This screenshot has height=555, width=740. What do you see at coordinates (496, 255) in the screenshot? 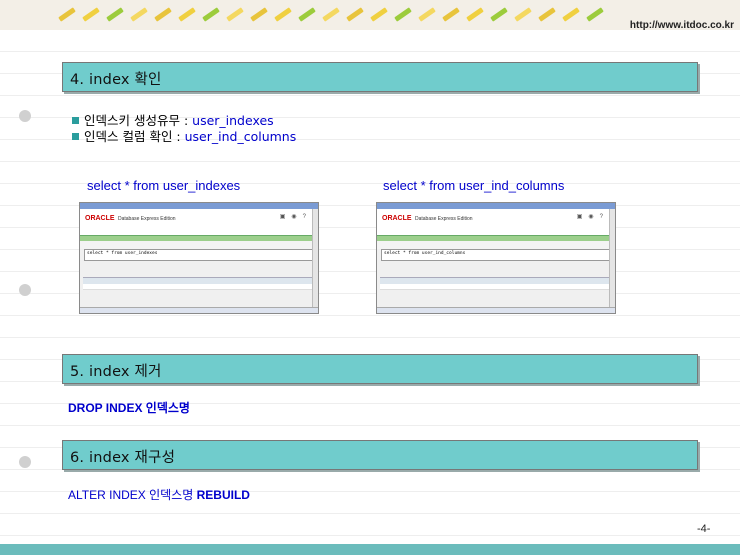
I see `sql-editor: select * from user_ind_columns` at bounding box center [496, 255].